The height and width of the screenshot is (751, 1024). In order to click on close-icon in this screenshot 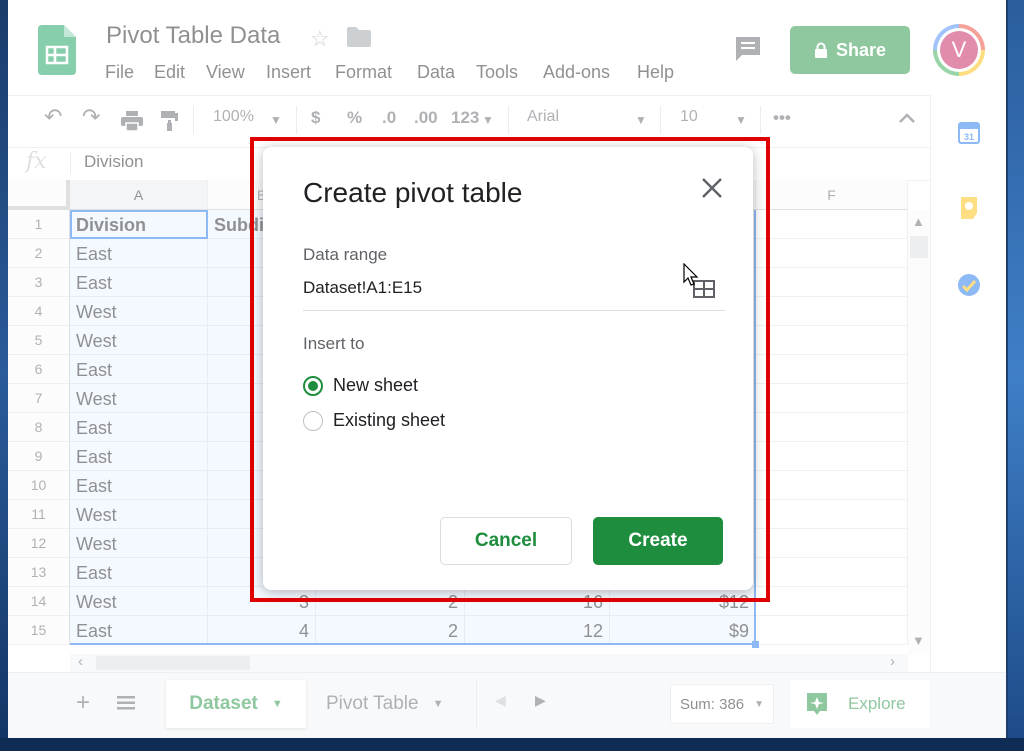, I will do `click(712, 188)`.